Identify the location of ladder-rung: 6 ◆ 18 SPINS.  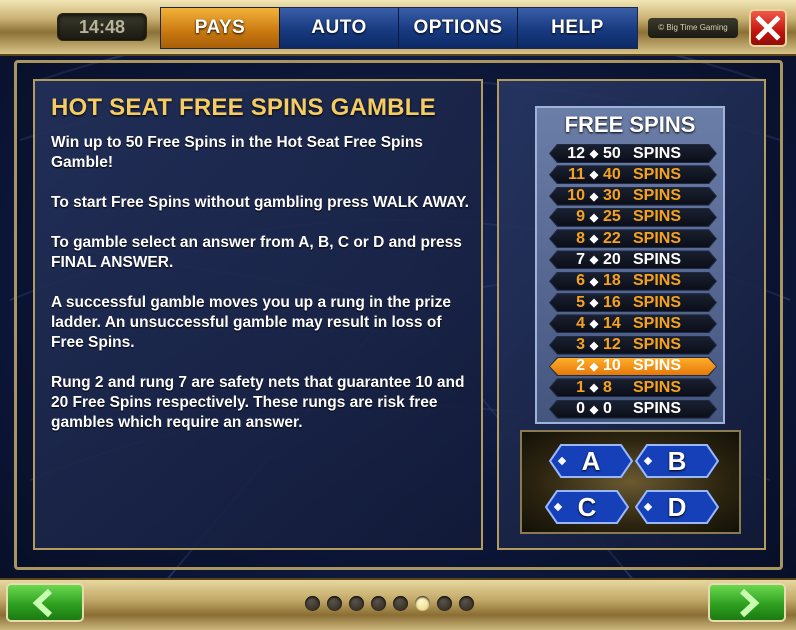
(633, 281).